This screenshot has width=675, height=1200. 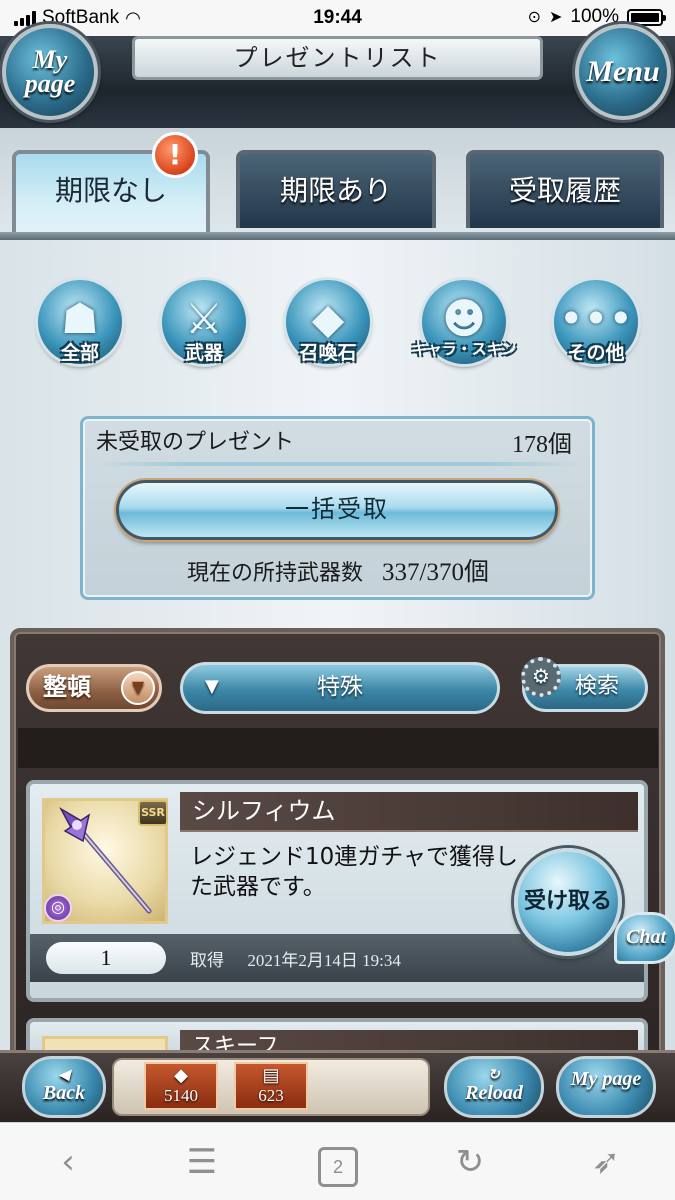 What do you see at coordinates (328, 353) in the screenshot?
I see `category-label: 召喚石` at bounding box center [328, 353].